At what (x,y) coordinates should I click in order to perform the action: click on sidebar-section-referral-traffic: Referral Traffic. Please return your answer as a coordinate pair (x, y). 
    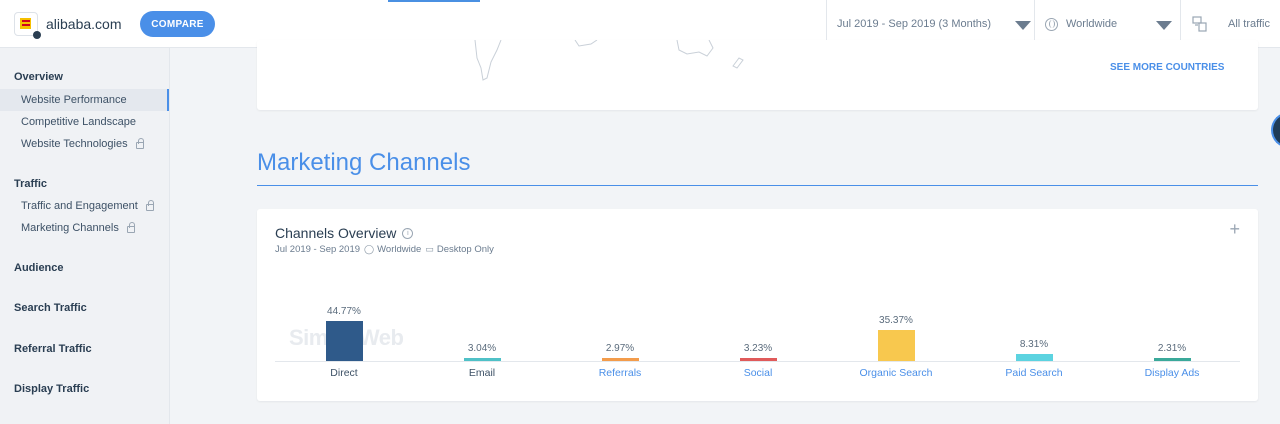
    Looking at the image, I should click on (53, 349).